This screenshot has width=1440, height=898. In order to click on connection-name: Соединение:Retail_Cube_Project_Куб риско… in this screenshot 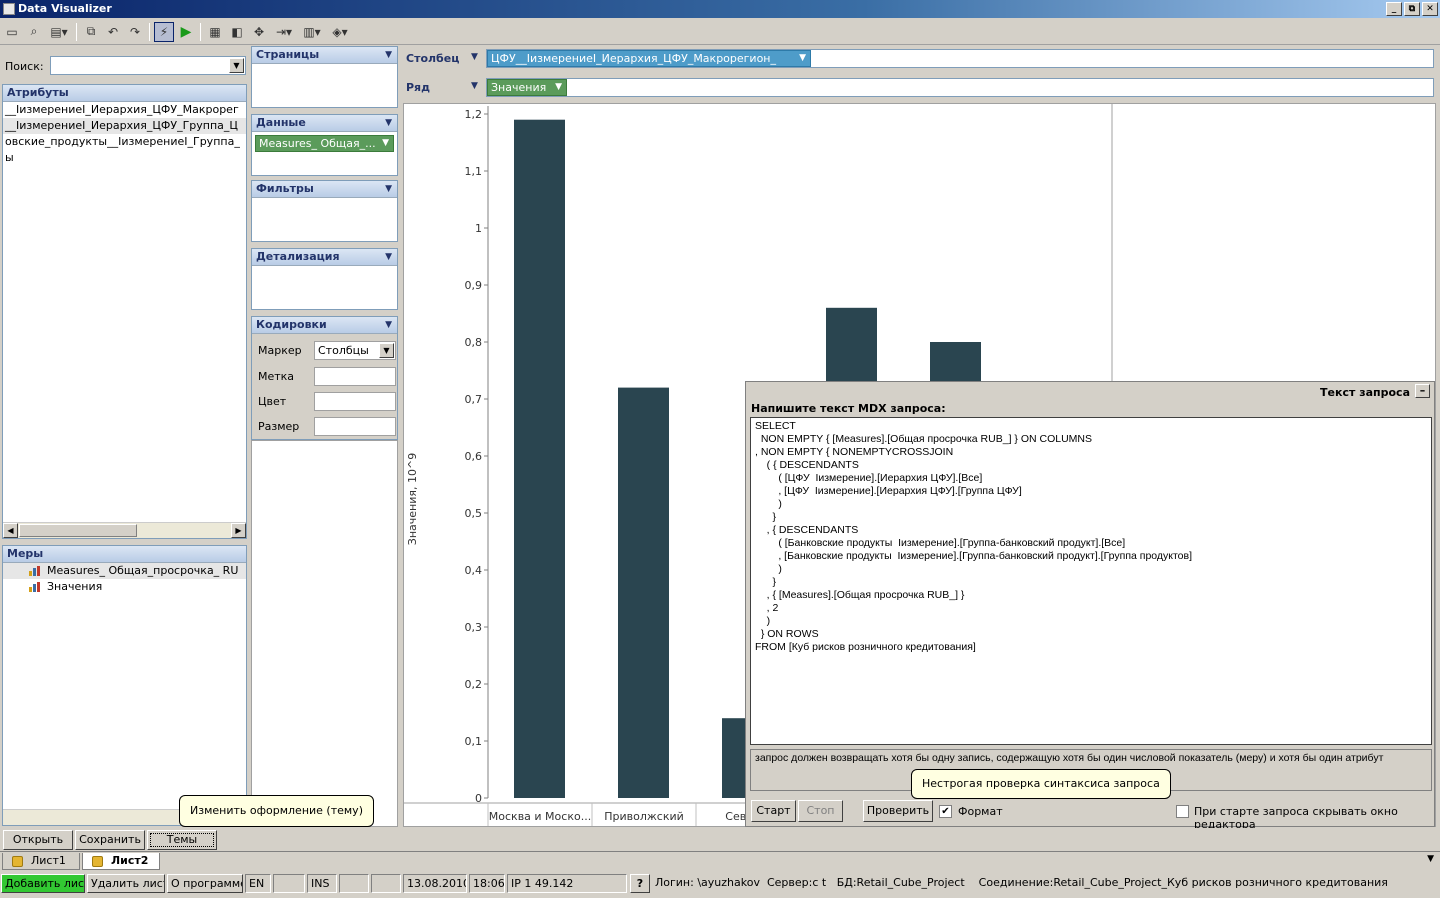, I will do `click(1183, 882)`.